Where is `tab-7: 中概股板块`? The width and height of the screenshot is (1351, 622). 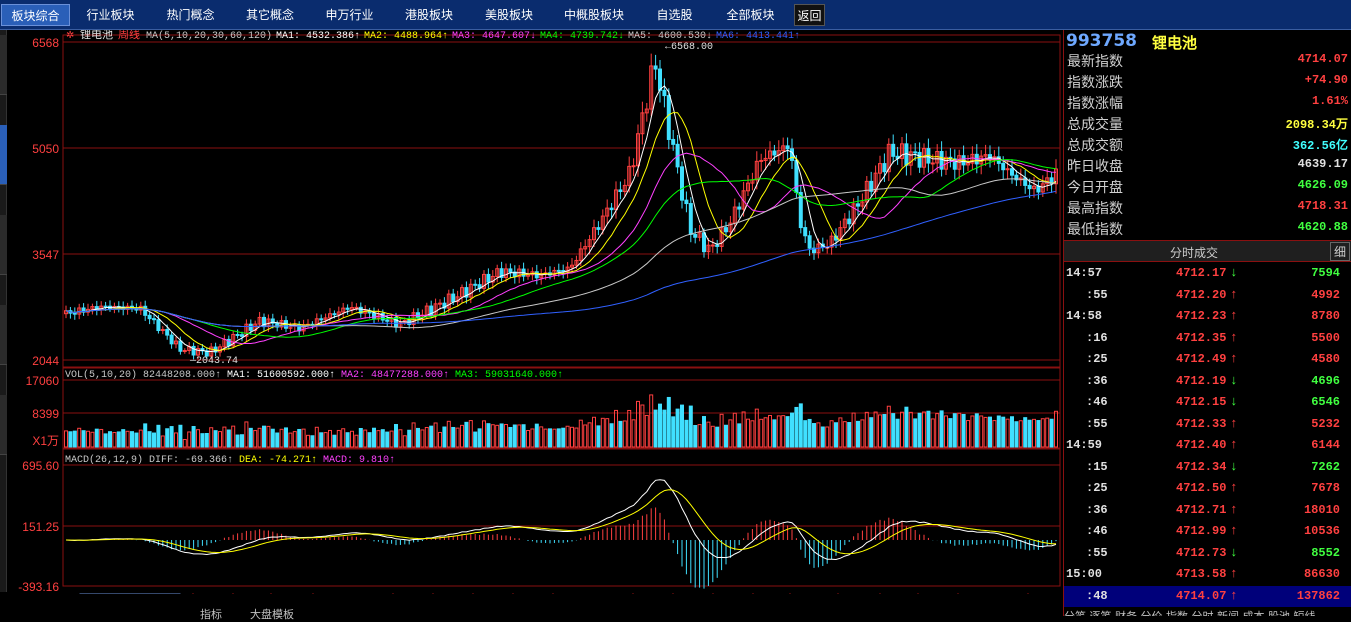 tab-7: 中概股板块 is located at coordinates (594, 15).